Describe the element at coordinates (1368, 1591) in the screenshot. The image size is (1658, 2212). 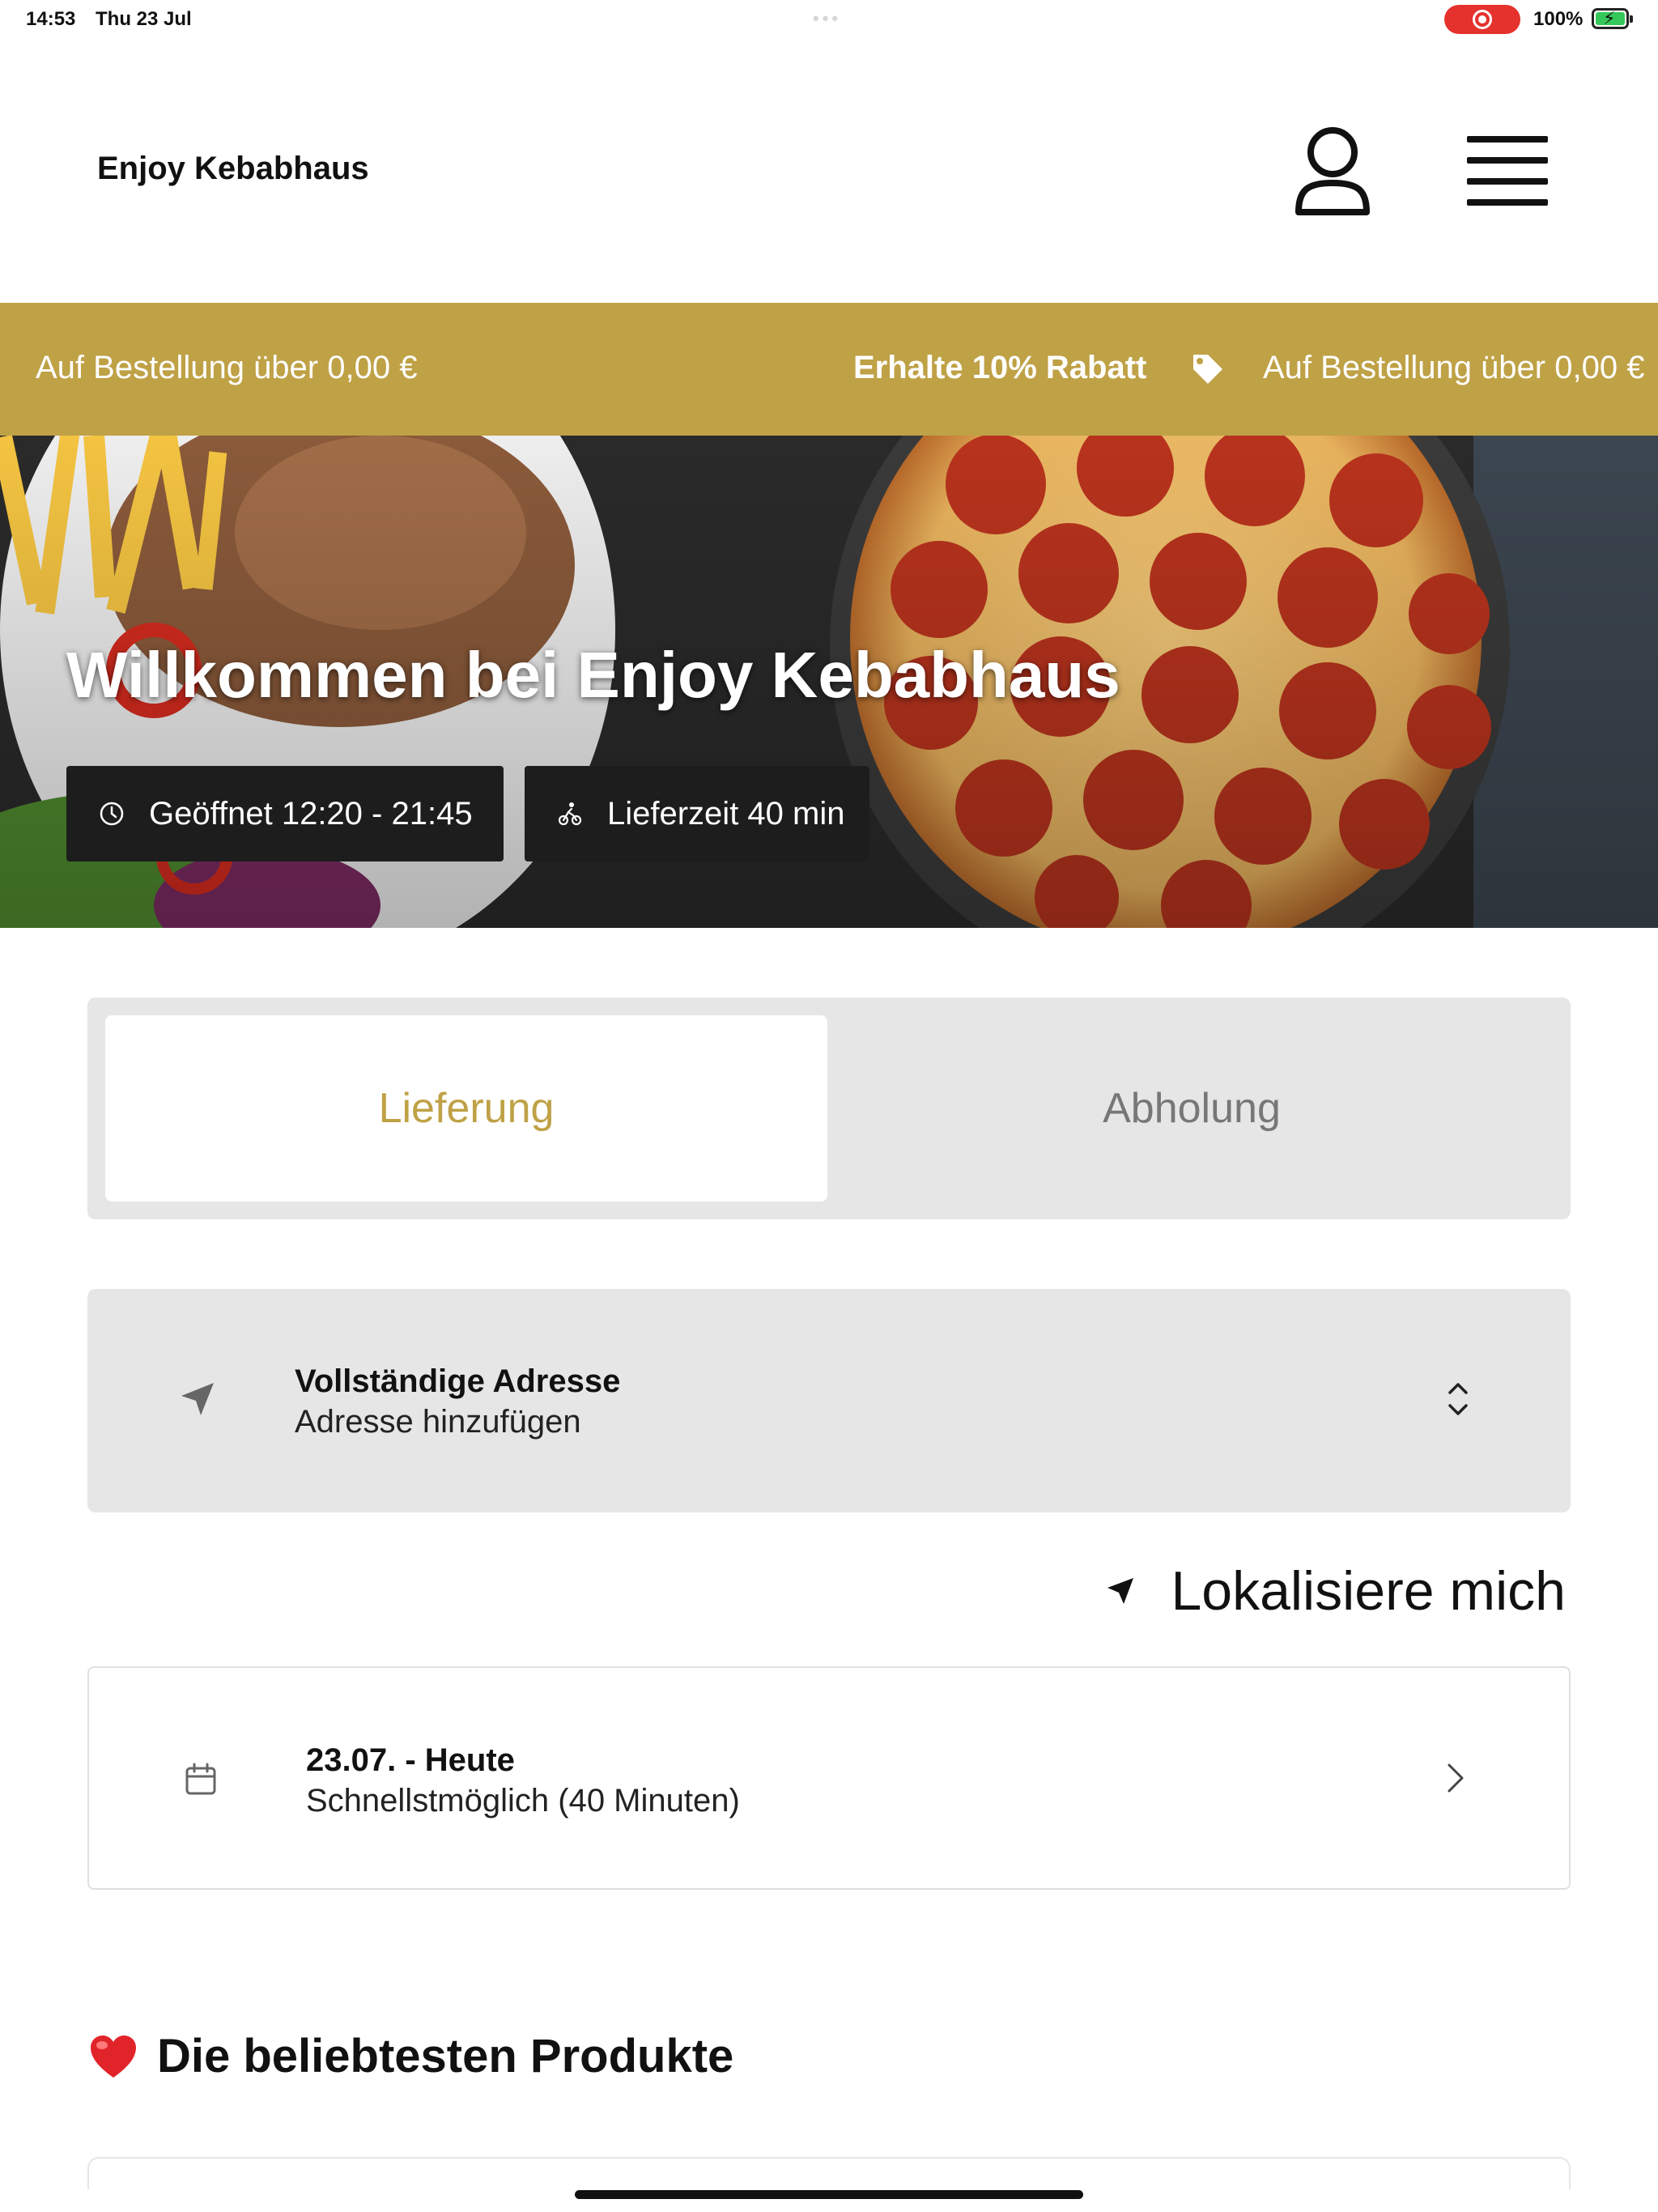
I see `locate-me-label: Lokalisiere mich` at that location.